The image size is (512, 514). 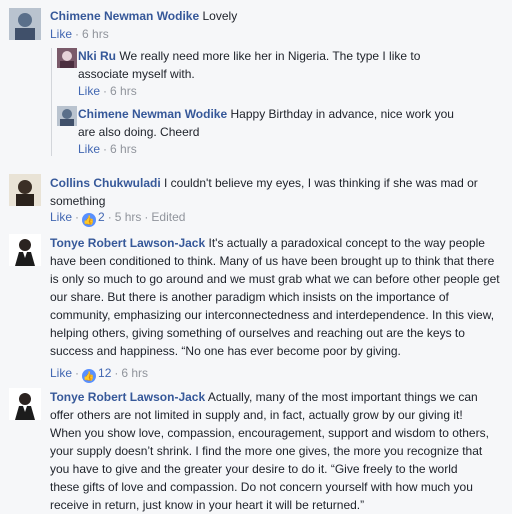 I want to click on comment-actions: Like · 👍 2 · 5 hrs · Edited, so click(x=118, y=218).